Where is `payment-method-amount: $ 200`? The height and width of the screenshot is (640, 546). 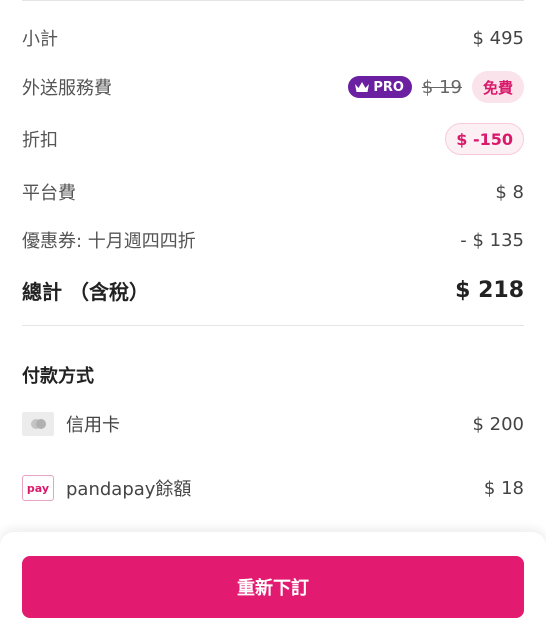 payment-method-amount: $ 200 is located at coordinates (498, 424).